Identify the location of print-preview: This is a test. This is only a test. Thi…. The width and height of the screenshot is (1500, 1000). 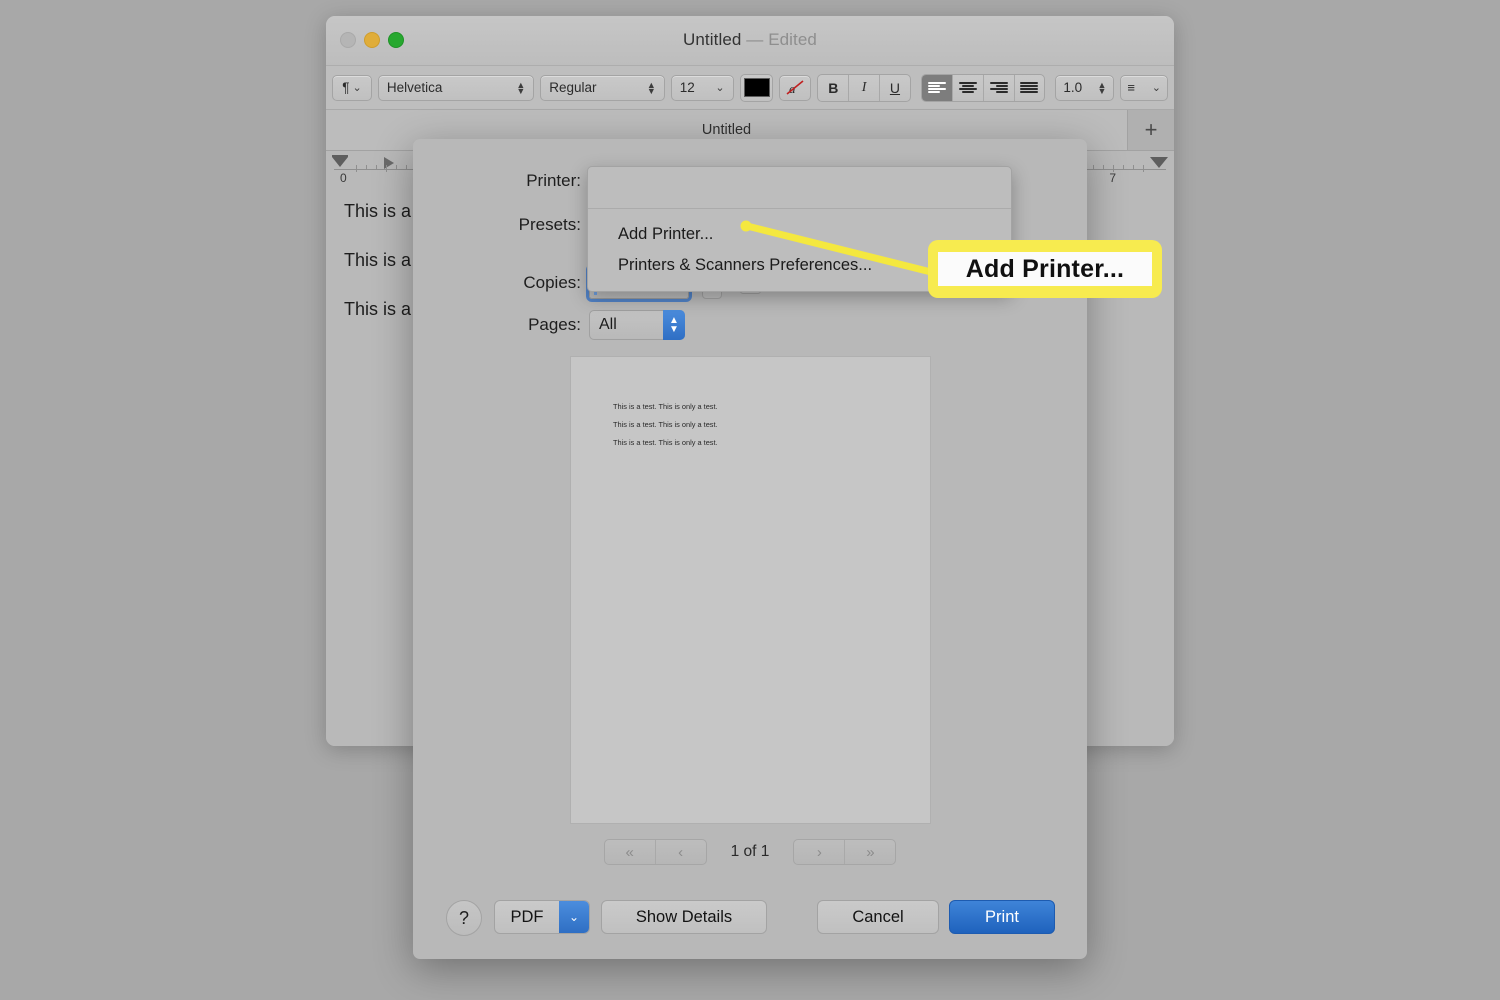
(750, 590).